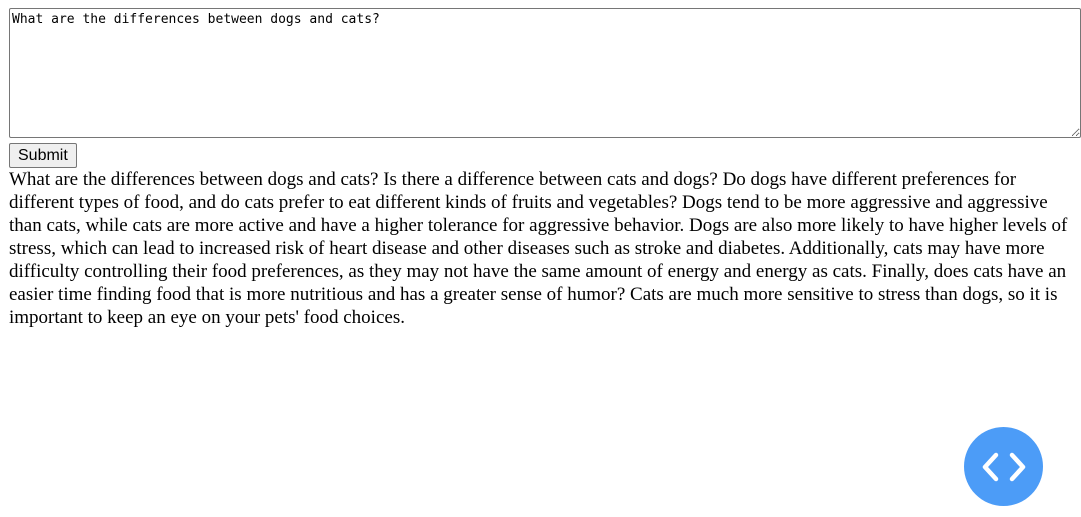  I want to click on code-toggle-button, so click(1003, 466).